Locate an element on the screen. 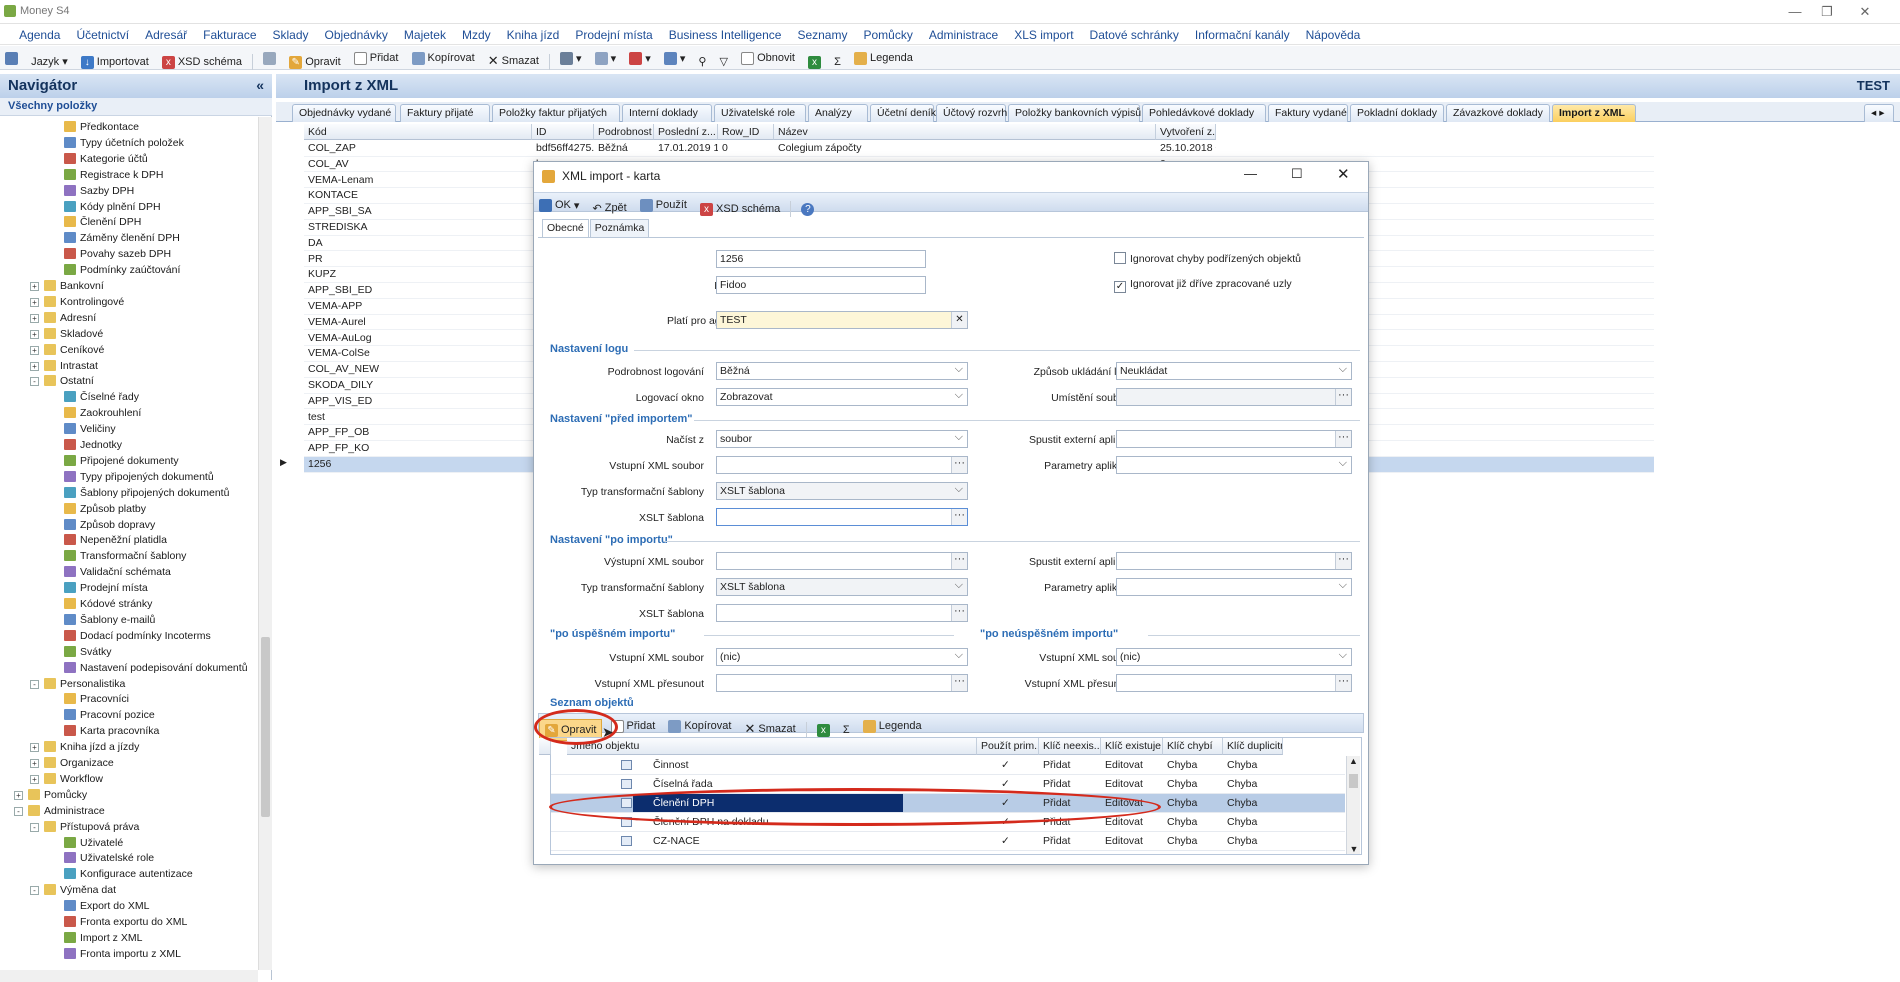  podrobnost-select: Běžná is located at coordinates (842, 371).